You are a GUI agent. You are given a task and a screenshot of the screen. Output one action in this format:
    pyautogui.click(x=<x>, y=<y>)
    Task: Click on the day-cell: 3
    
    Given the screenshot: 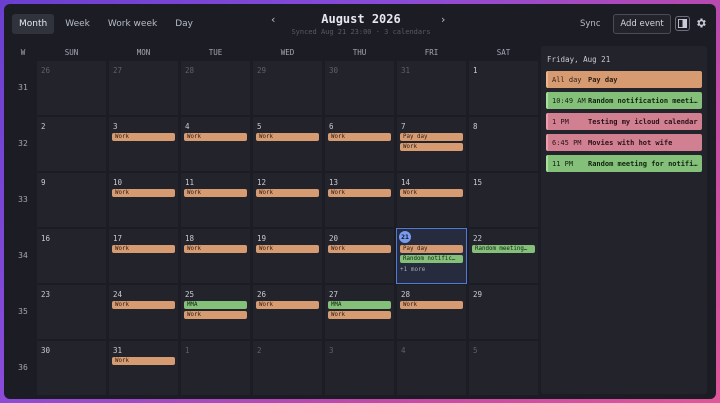 What is the action you would take?
    pyautogui.click(x=359, y=368)
    